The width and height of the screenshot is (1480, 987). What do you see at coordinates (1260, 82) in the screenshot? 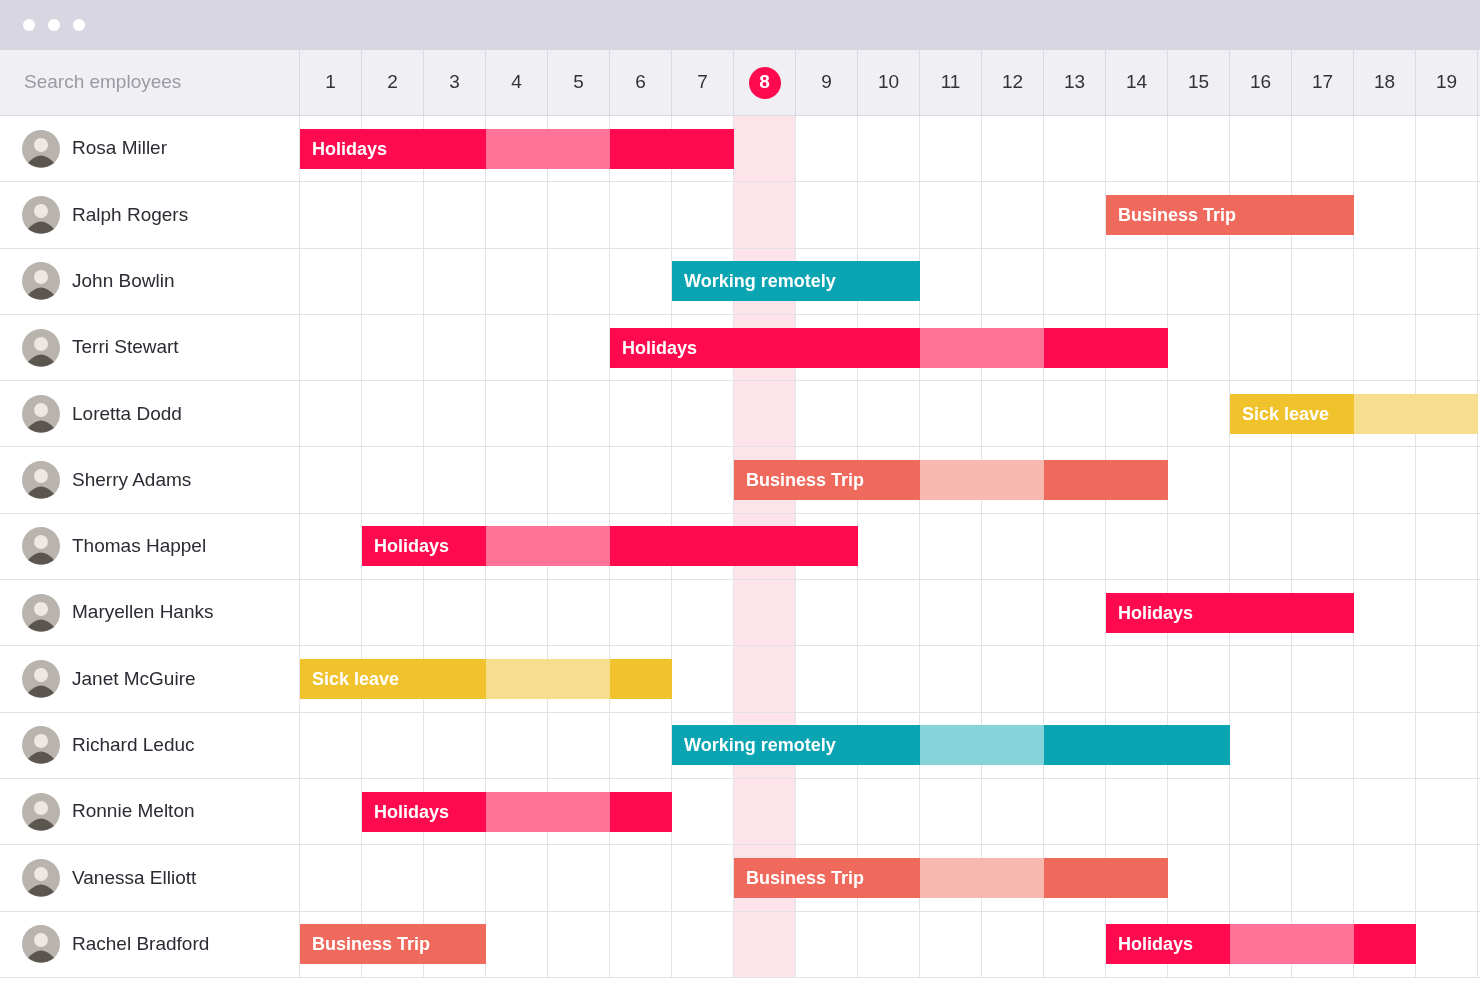
I see `day-number: 16` at bounding box center [1260, 82].